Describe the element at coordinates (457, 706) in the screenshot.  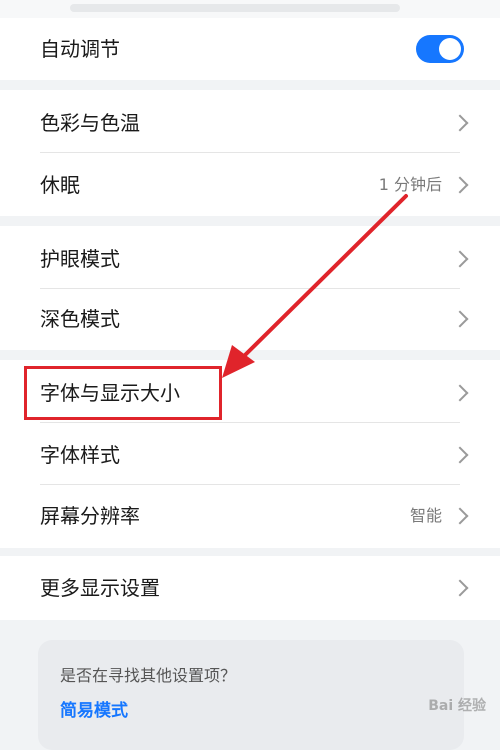
I see `watermark: Bai 经验` at that location.